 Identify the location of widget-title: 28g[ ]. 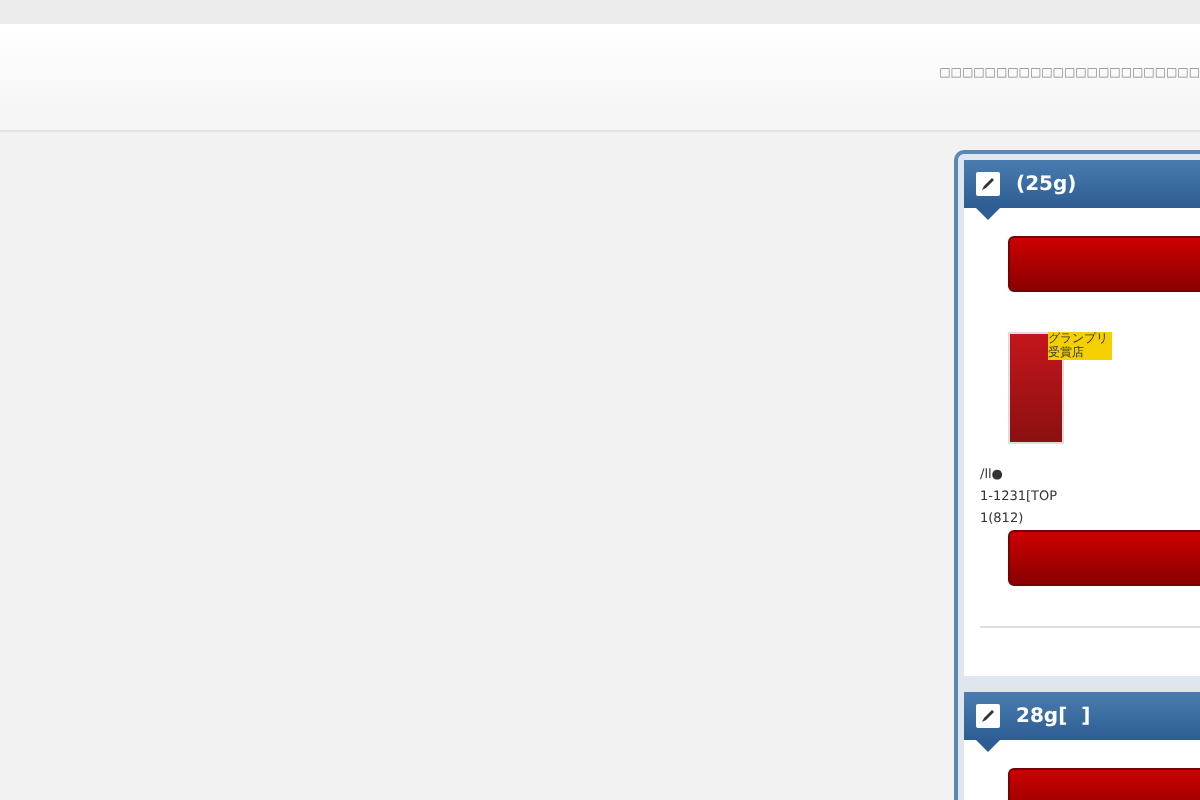
(1053, 716).